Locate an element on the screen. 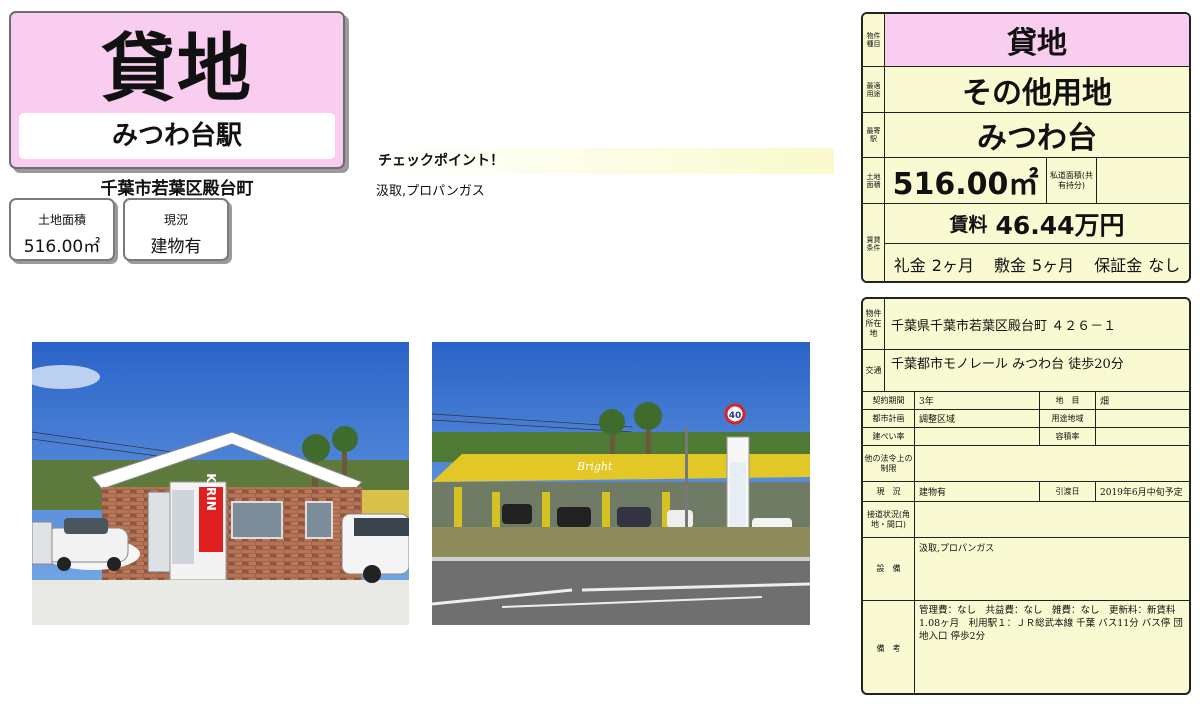 Image resolution: width=1200 pixels, height=707 pixels. best-use-label: 最適用途 is located at coordinates (874, 89).